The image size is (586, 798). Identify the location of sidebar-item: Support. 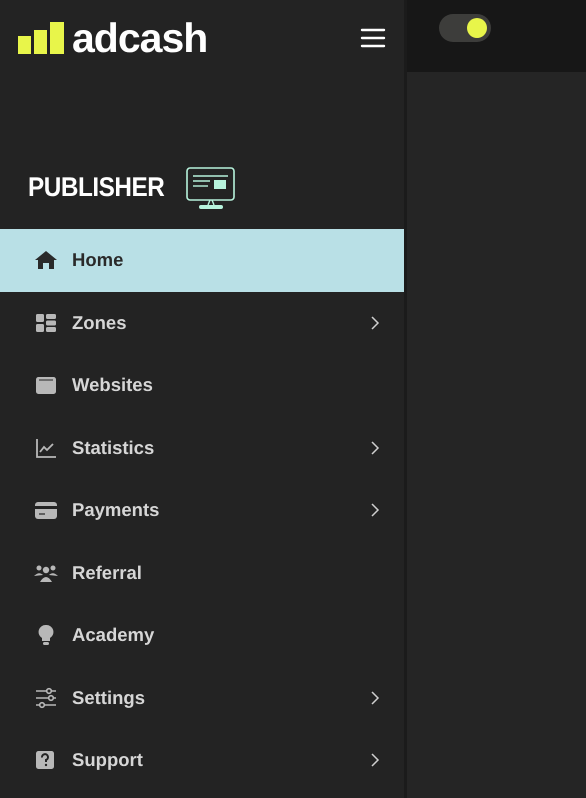
(202, 760).